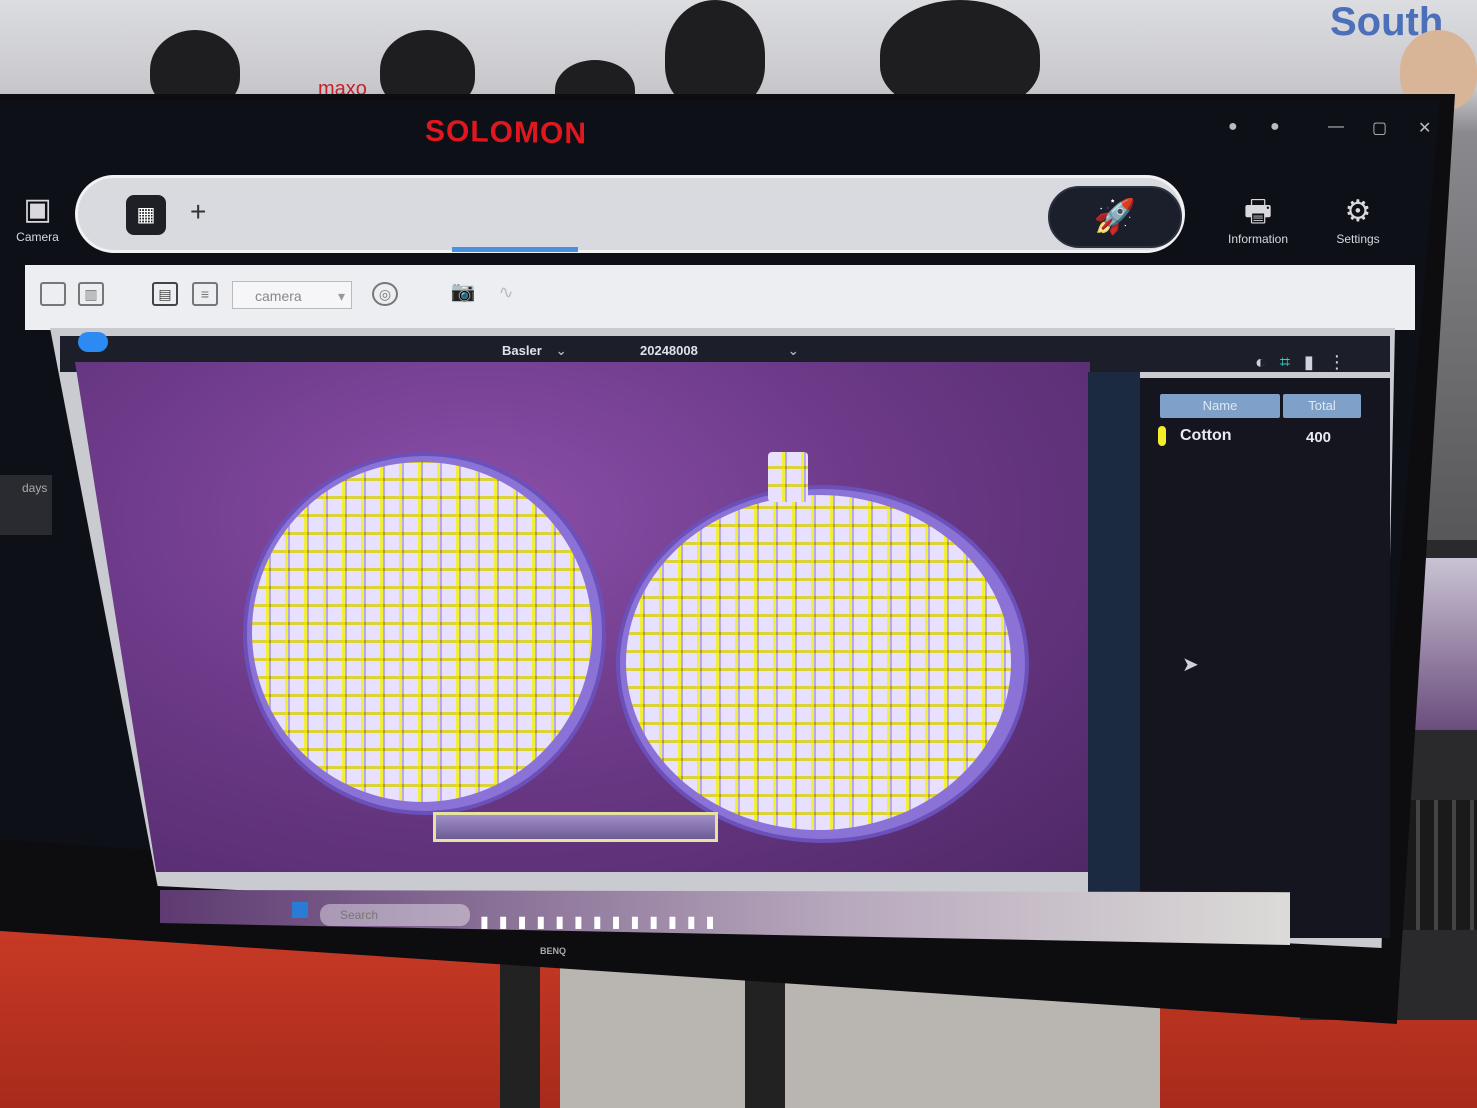  I want to click on viewer-tools: ◐⌗▮⋮, so click(1307, 362).